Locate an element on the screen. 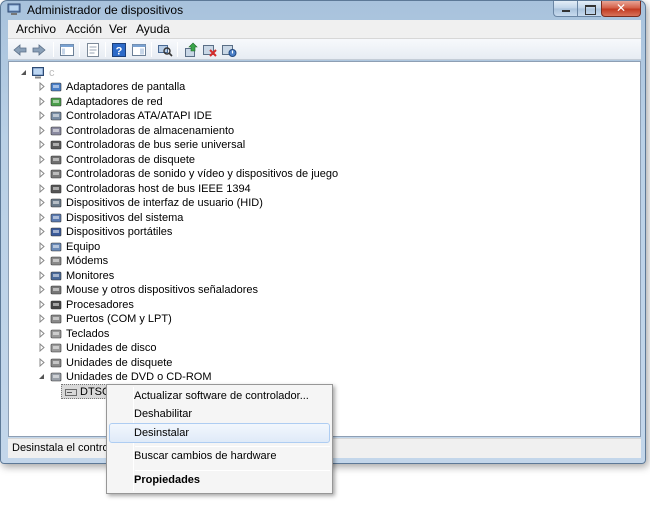 This screenshot has height=507, width=650. help-icon: ? is located at coordinates (119, 50).